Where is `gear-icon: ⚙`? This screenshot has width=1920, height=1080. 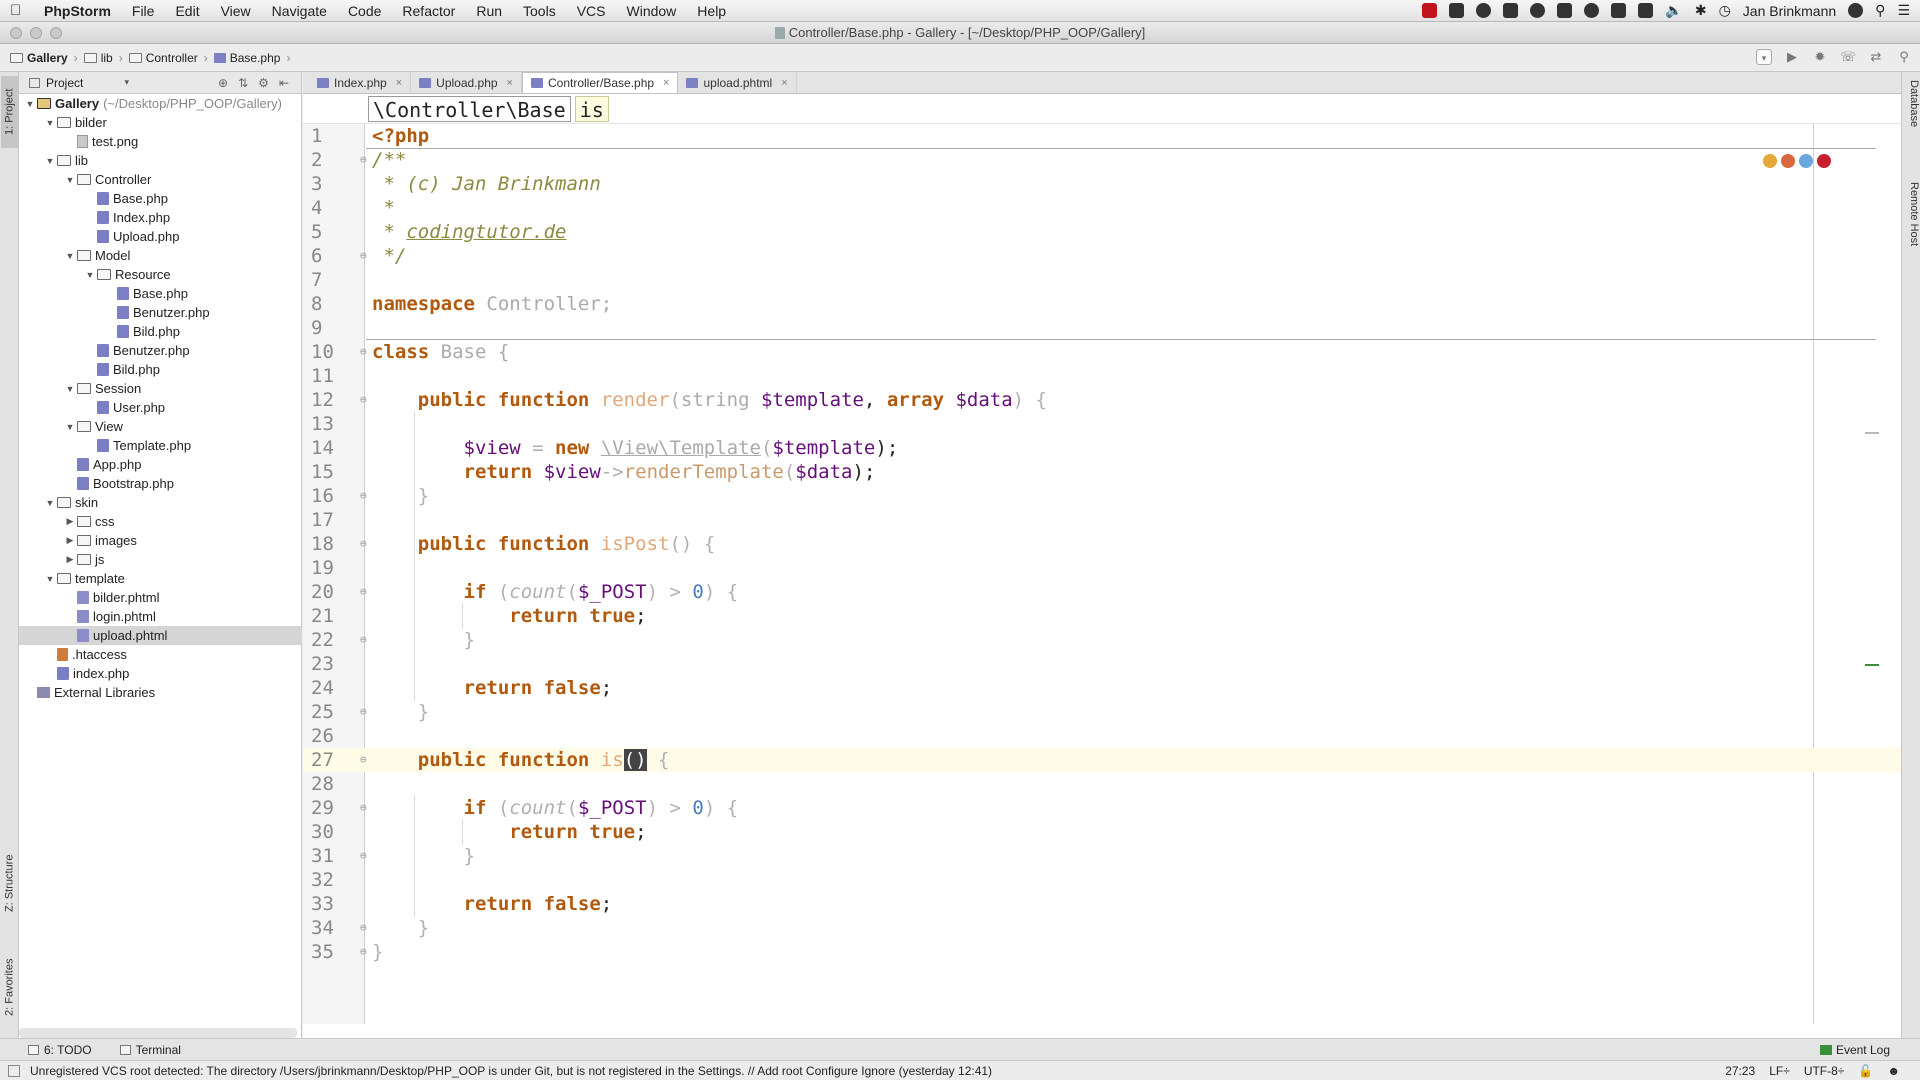
gear-icon: ⚙ is located at coordinates (263, 83).